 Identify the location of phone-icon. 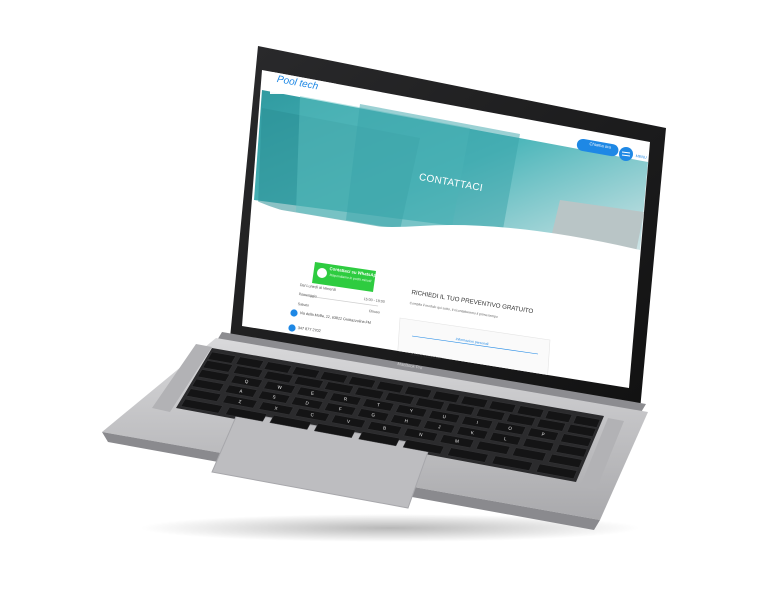
(292, 328).